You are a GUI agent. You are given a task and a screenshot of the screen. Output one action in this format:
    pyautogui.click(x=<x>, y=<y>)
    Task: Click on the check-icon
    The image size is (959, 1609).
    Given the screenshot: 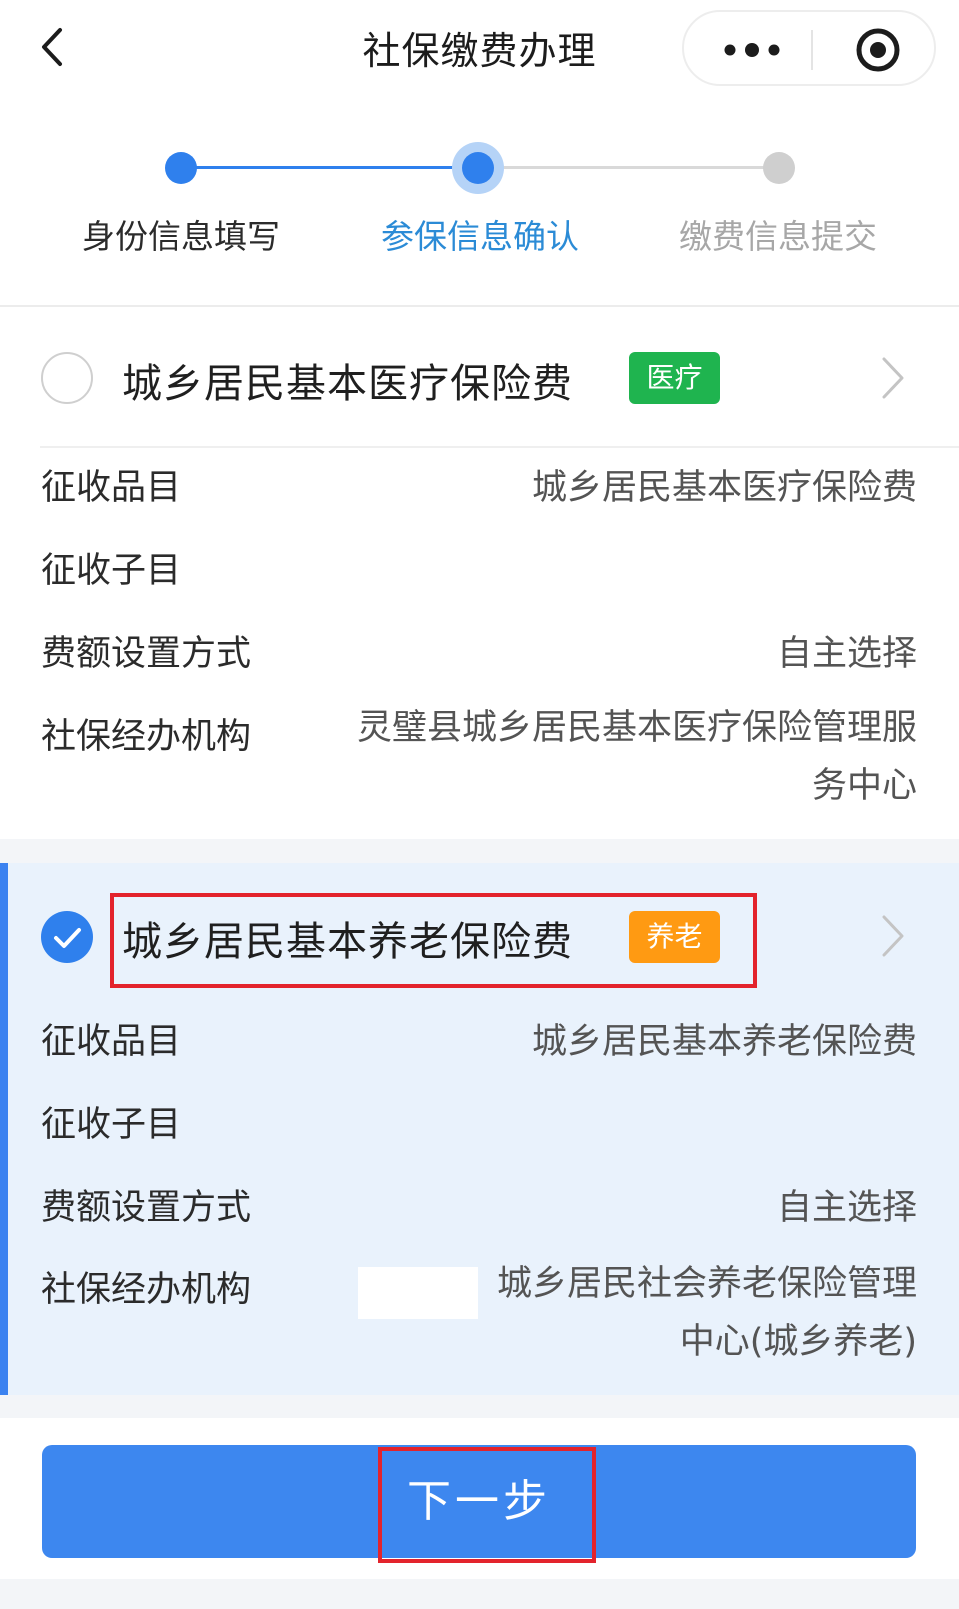 What is the action you would take?
    pyautogui.click(x=67, y=938)
    